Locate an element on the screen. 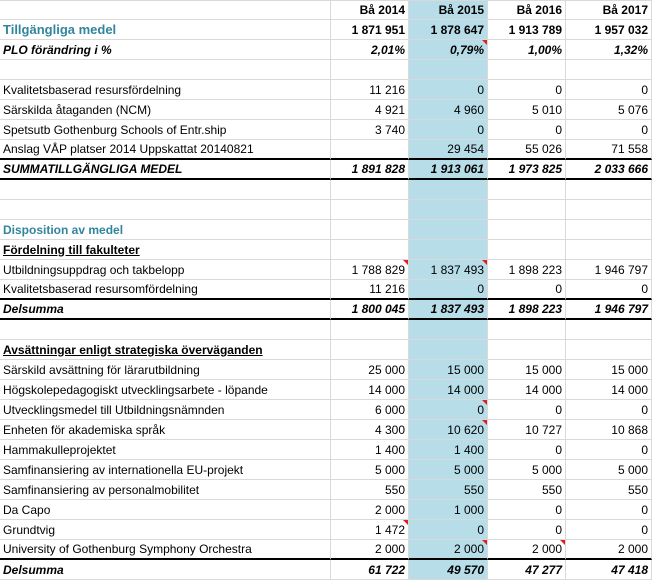 The image size is (653, 584). cell-utvmedel-2016: 0 is located at coordinates (527, 410).